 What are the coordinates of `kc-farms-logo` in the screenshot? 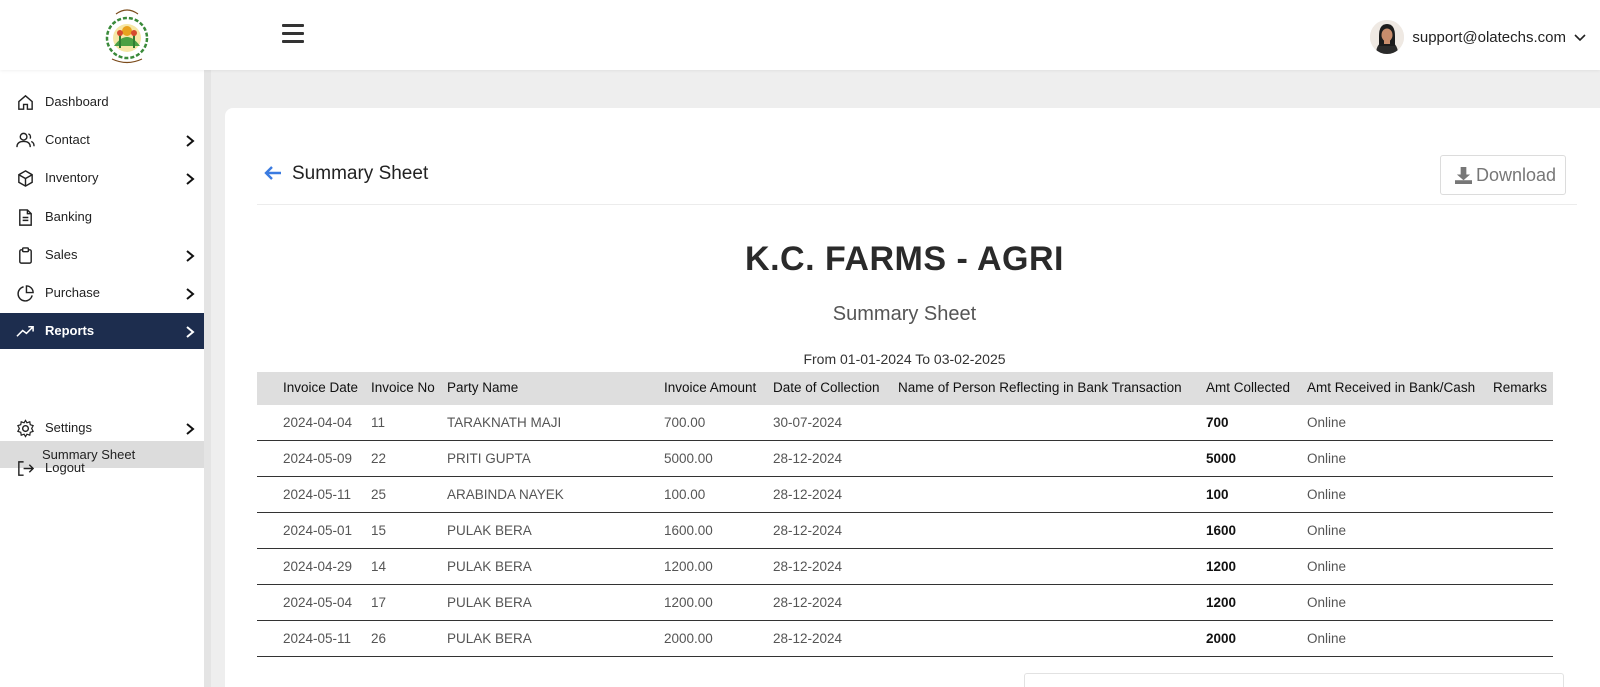 It's located at (127, 34).